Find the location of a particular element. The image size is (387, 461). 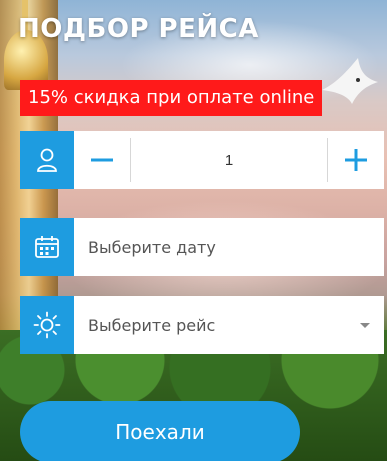

flight-row: Выберите рейс is located at coordinates (202, 325).